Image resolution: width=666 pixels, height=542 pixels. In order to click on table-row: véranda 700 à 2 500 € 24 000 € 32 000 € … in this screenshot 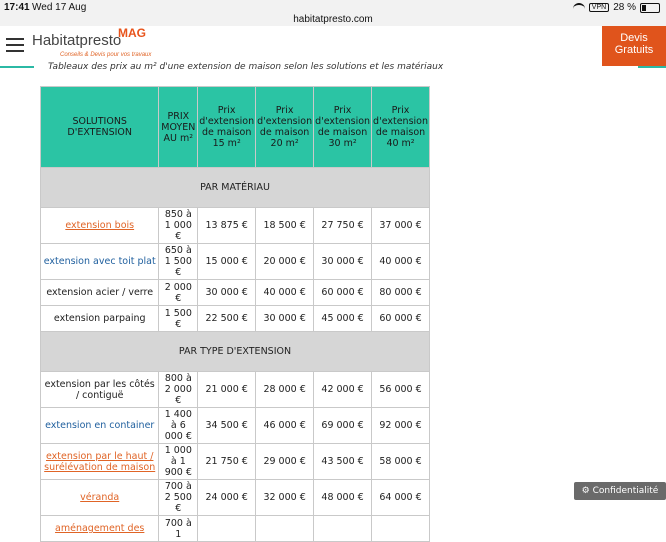, I will do `click(234, 497)`.